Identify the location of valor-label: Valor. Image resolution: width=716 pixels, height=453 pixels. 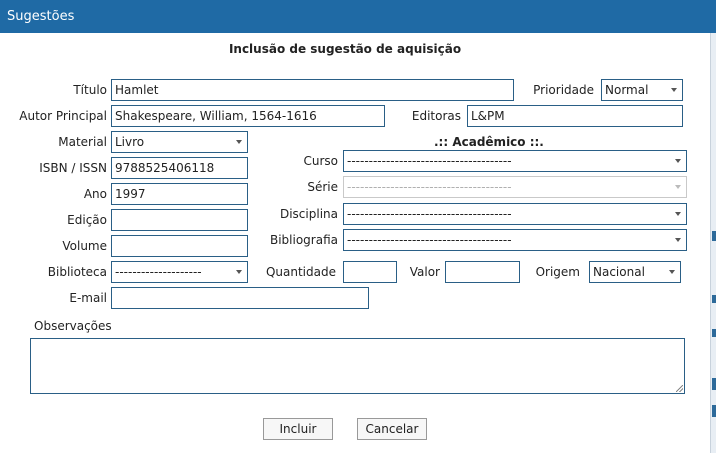
(424, 272).